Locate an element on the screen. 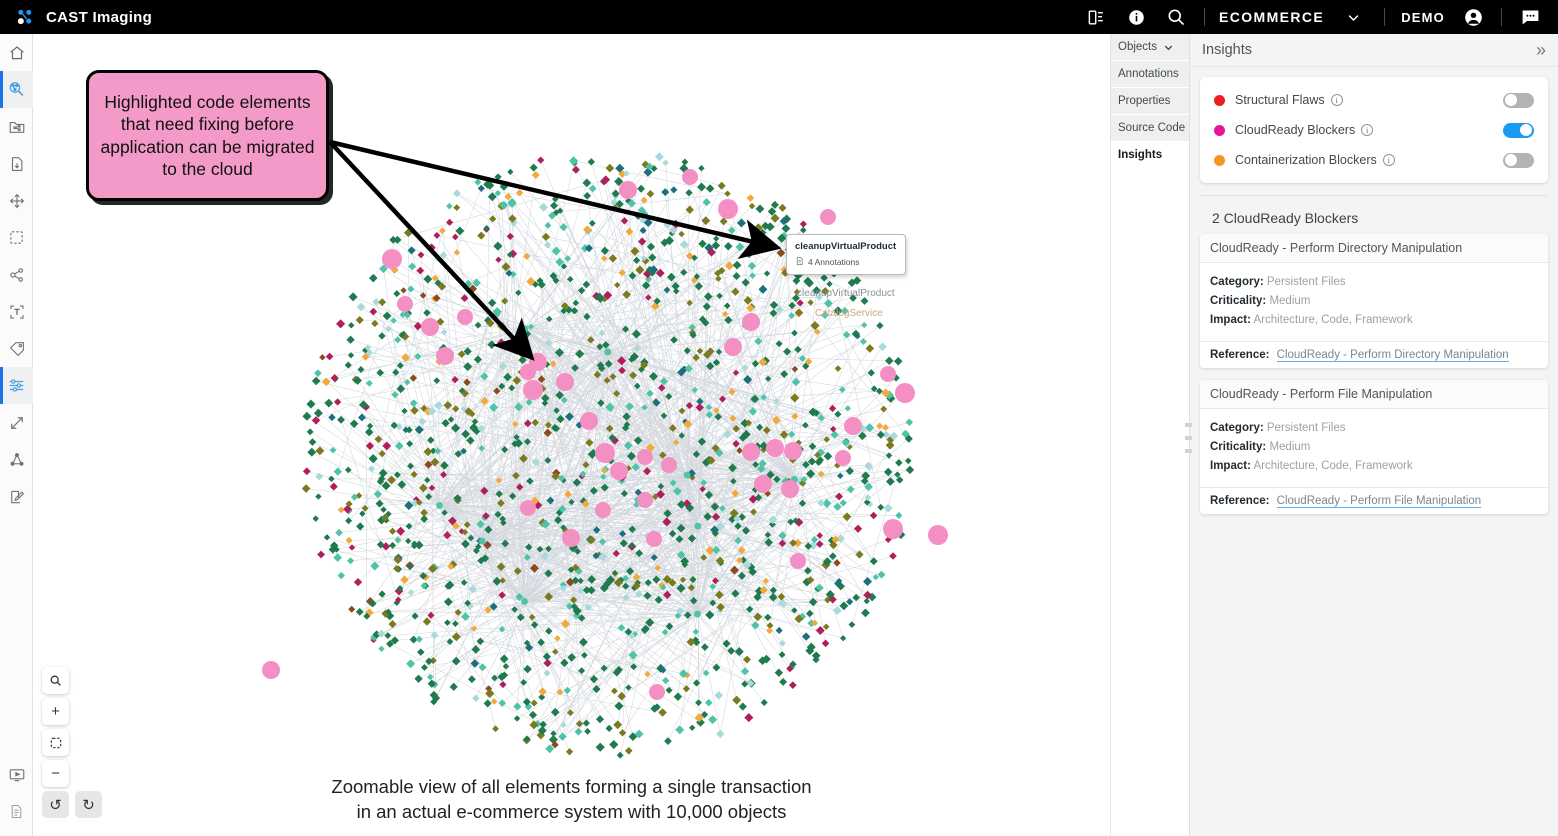 Image resolution: width=1558 pixels, height=836 pixels. history-controls: ↺ ↻ is located at coordinates (78, 806).